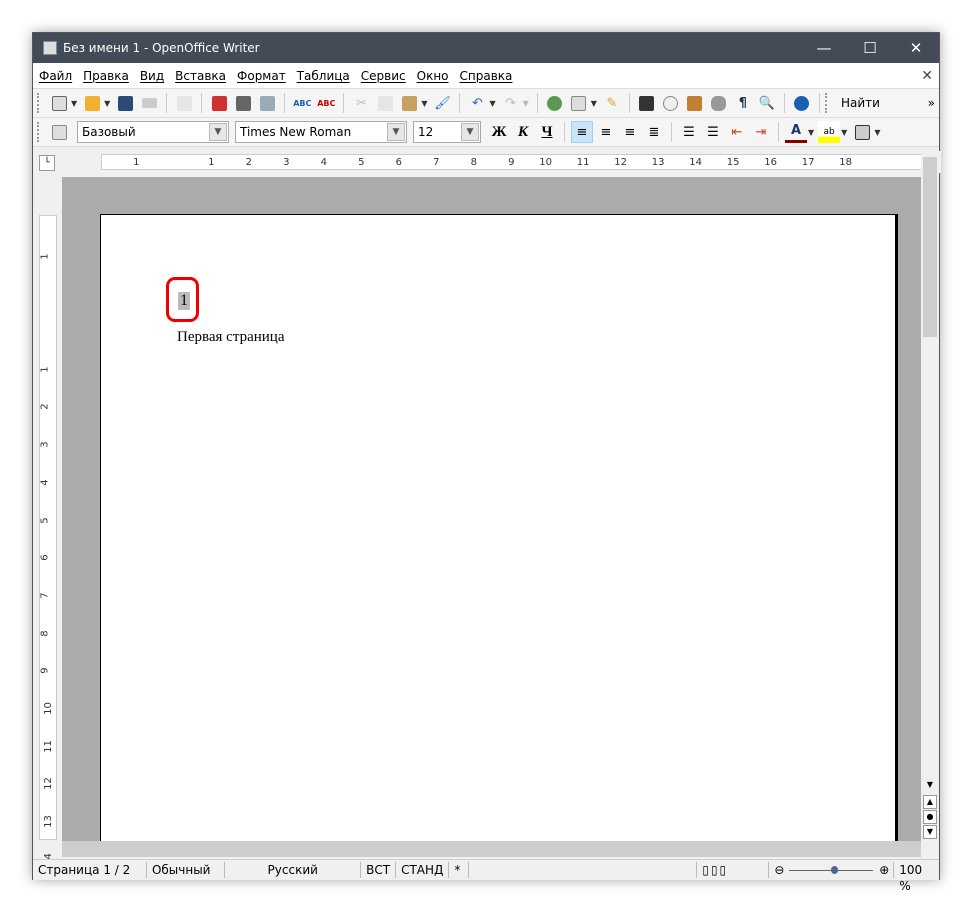 The width and height of the screenshot is (972, 912). Describe the element at coordinates (302, 103) in the screenshot. I see `spellcheck-icon: ABC` at that location.